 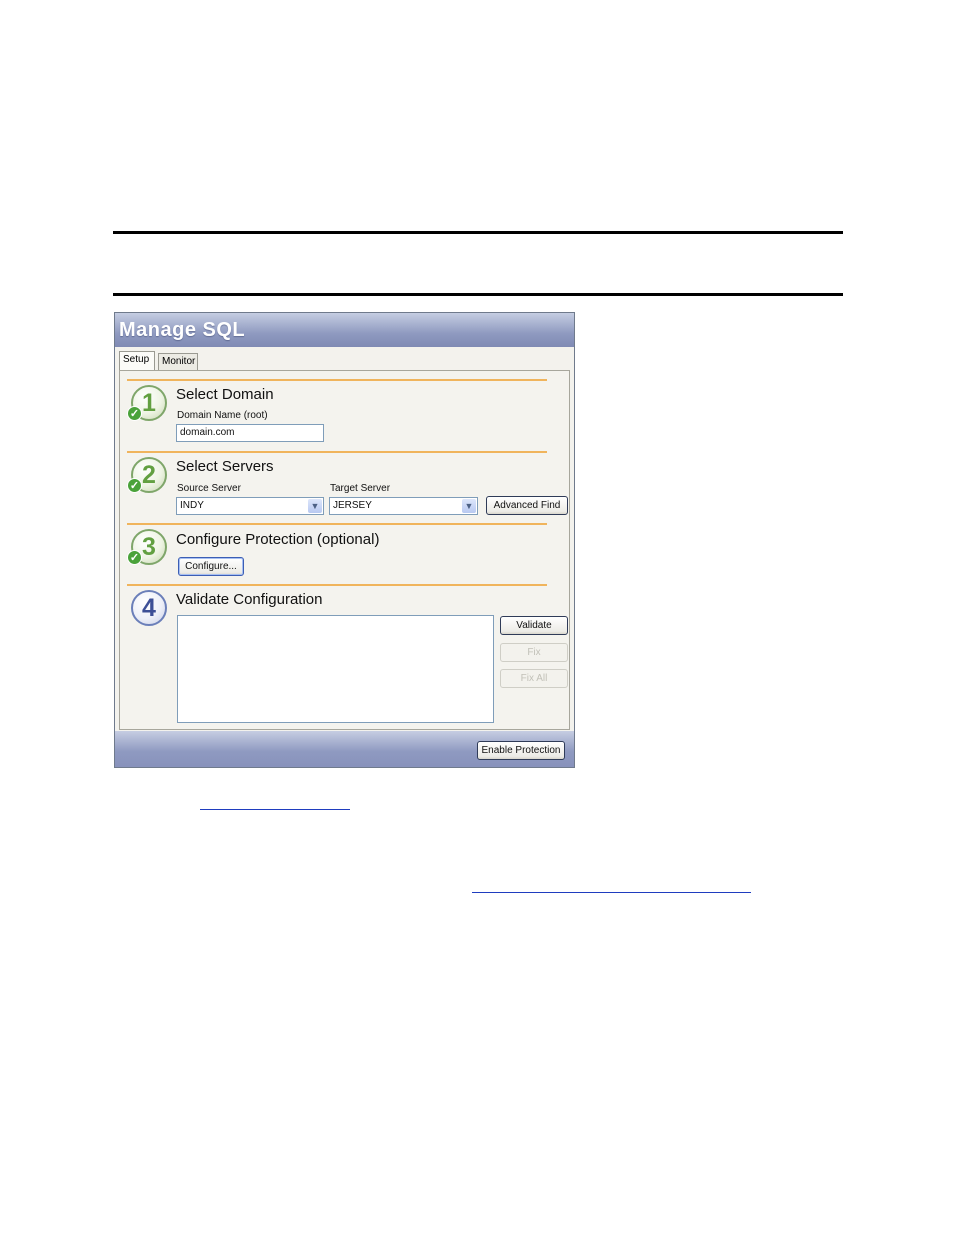 I want to click on step-servers-title: Select Servers, so click(x=225, y=466).